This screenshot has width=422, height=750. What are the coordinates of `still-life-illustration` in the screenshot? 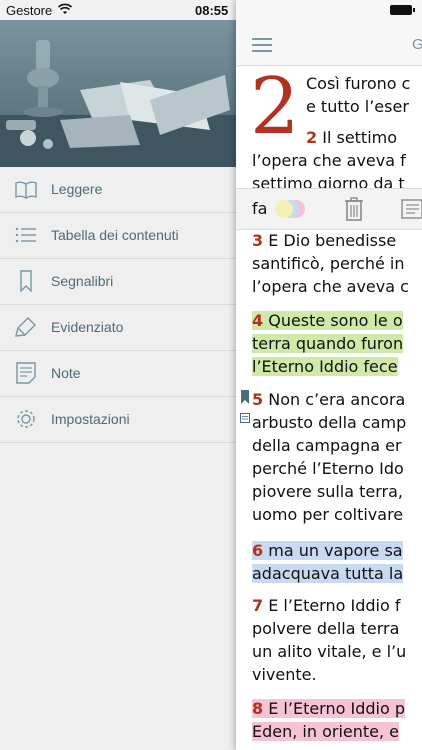 It's located at (118, 93).